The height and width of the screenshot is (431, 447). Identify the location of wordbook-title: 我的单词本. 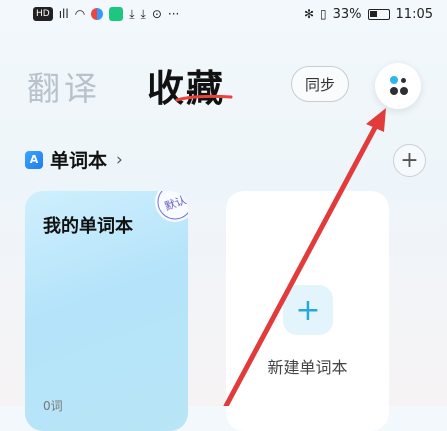
(88, 226).